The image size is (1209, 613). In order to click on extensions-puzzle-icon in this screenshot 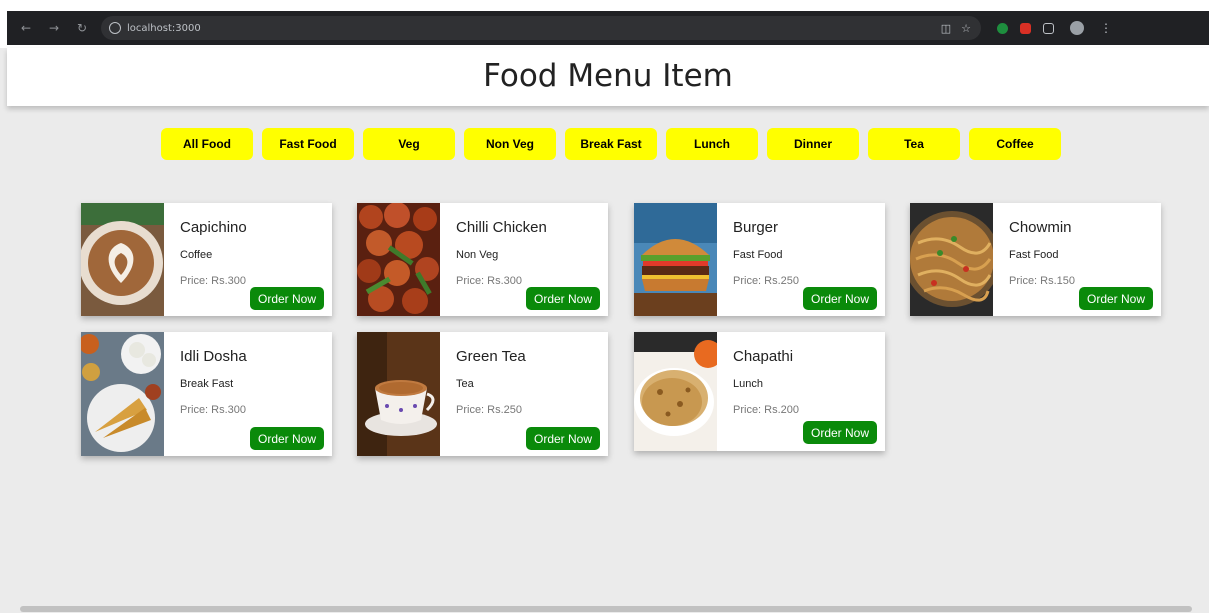, I will do `click(1048, 28)`.